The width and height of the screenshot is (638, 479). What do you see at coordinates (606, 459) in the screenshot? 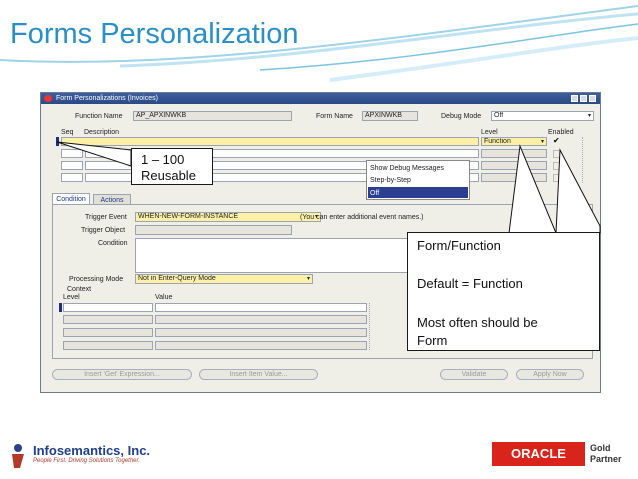
I see `gold-partner-line2: Partner` at bounding box center [606, 459].